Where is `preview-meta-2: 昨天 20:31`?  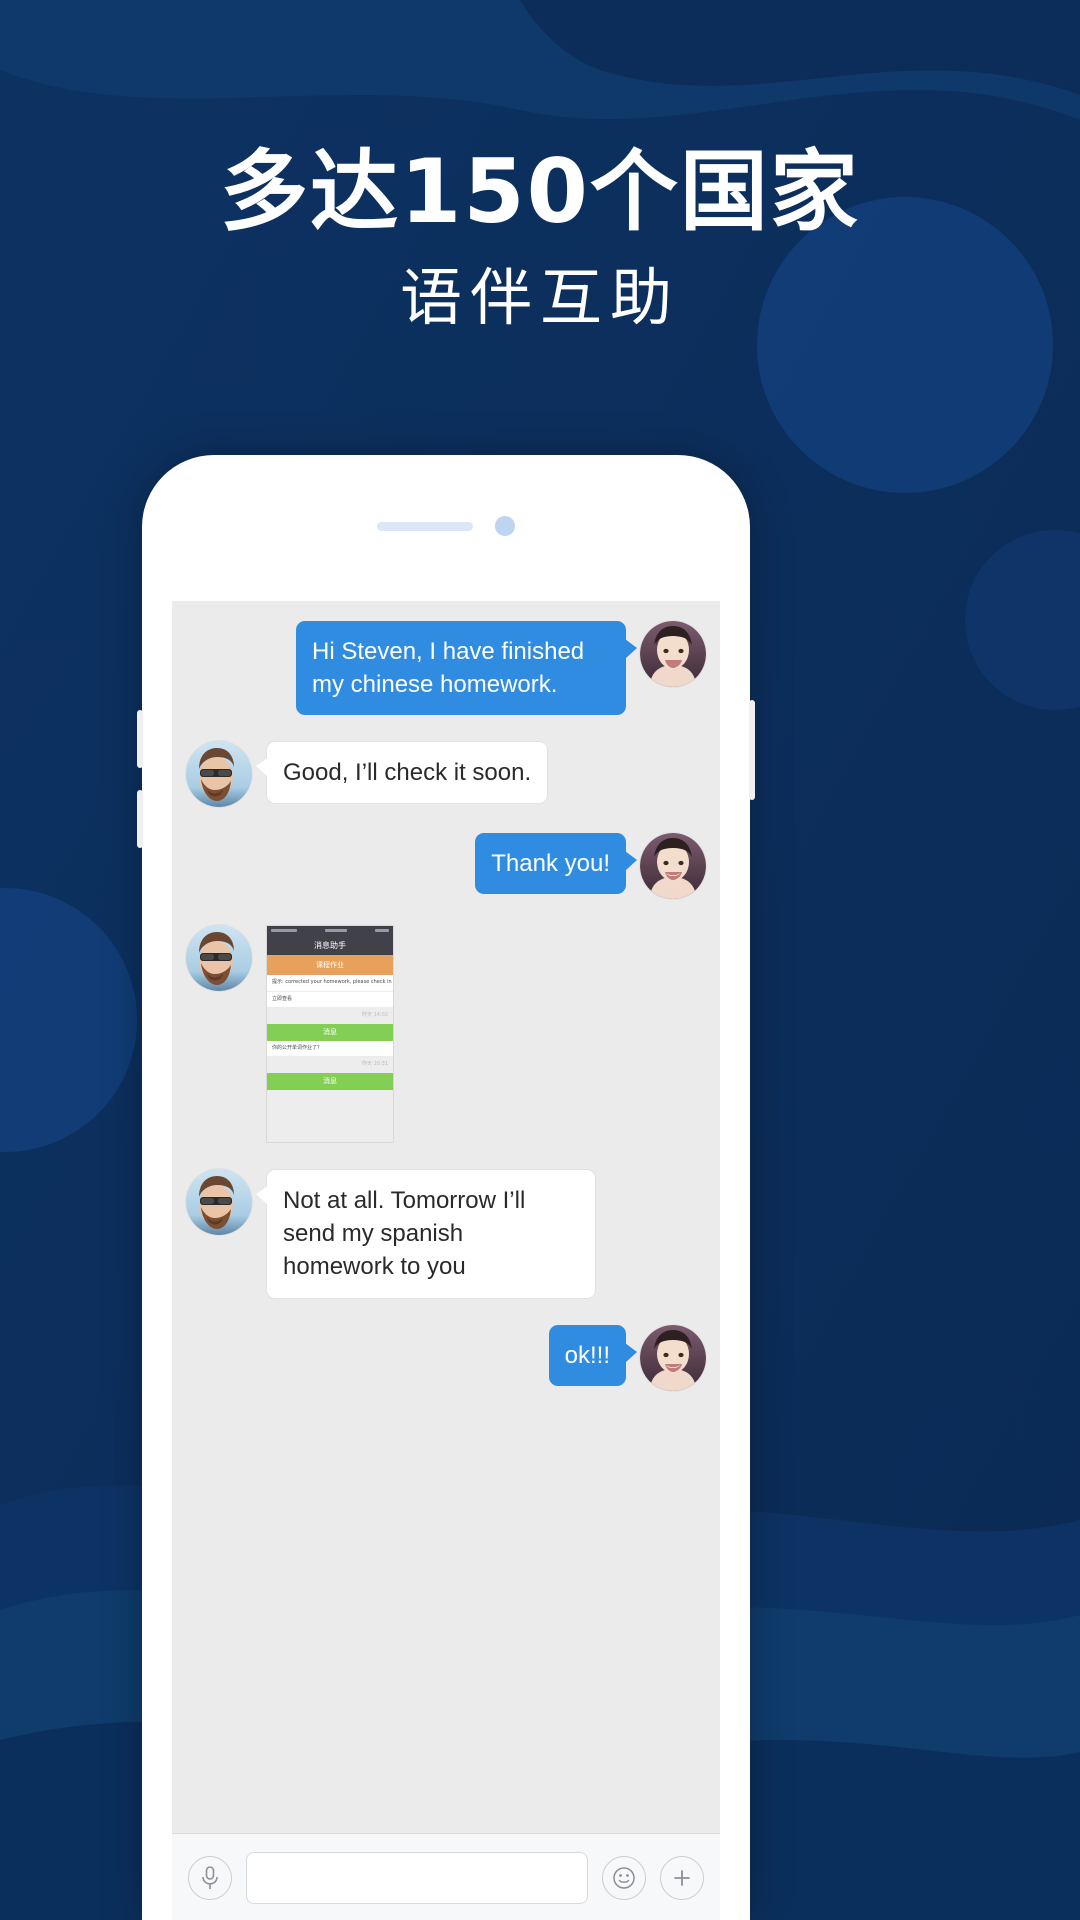
preview-meta-2: 昨天 20:31 is located at coordinates (330, 1065).